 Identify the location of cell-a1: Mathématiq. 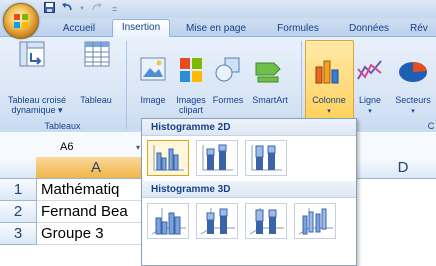
(96, 190).